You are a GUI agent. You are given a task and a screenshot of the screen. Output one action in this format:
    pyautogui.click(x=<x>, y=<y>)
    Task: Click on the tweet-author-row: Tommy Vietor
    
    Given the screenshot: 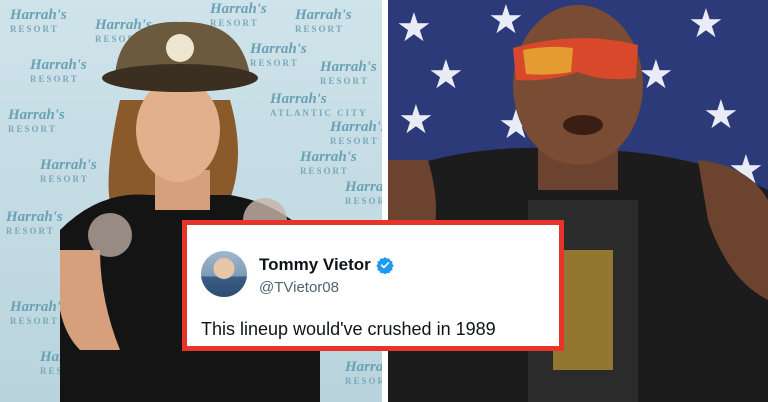 What is the action you would take?
    pyautogui.click(x=326, y=265)
    